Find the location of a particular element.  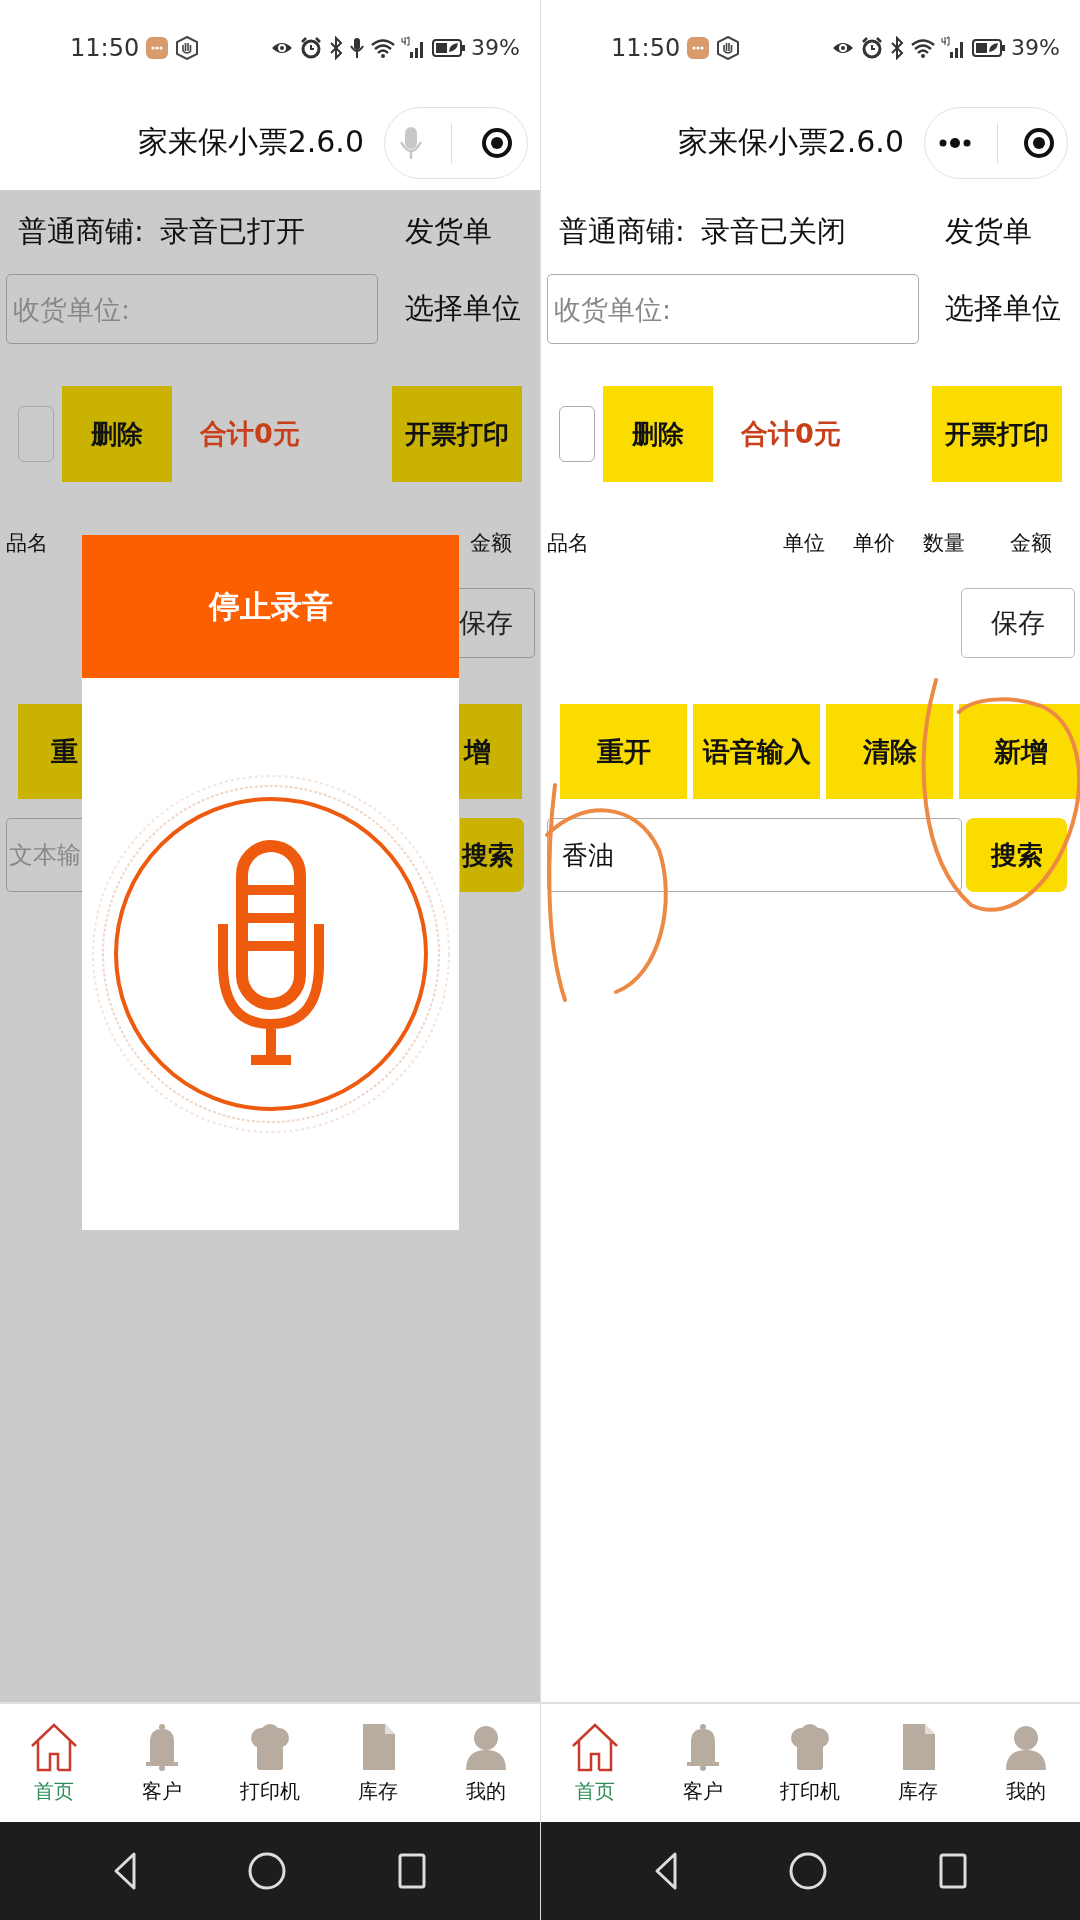

column-header: 单位 is located at coordinates (804, 543).